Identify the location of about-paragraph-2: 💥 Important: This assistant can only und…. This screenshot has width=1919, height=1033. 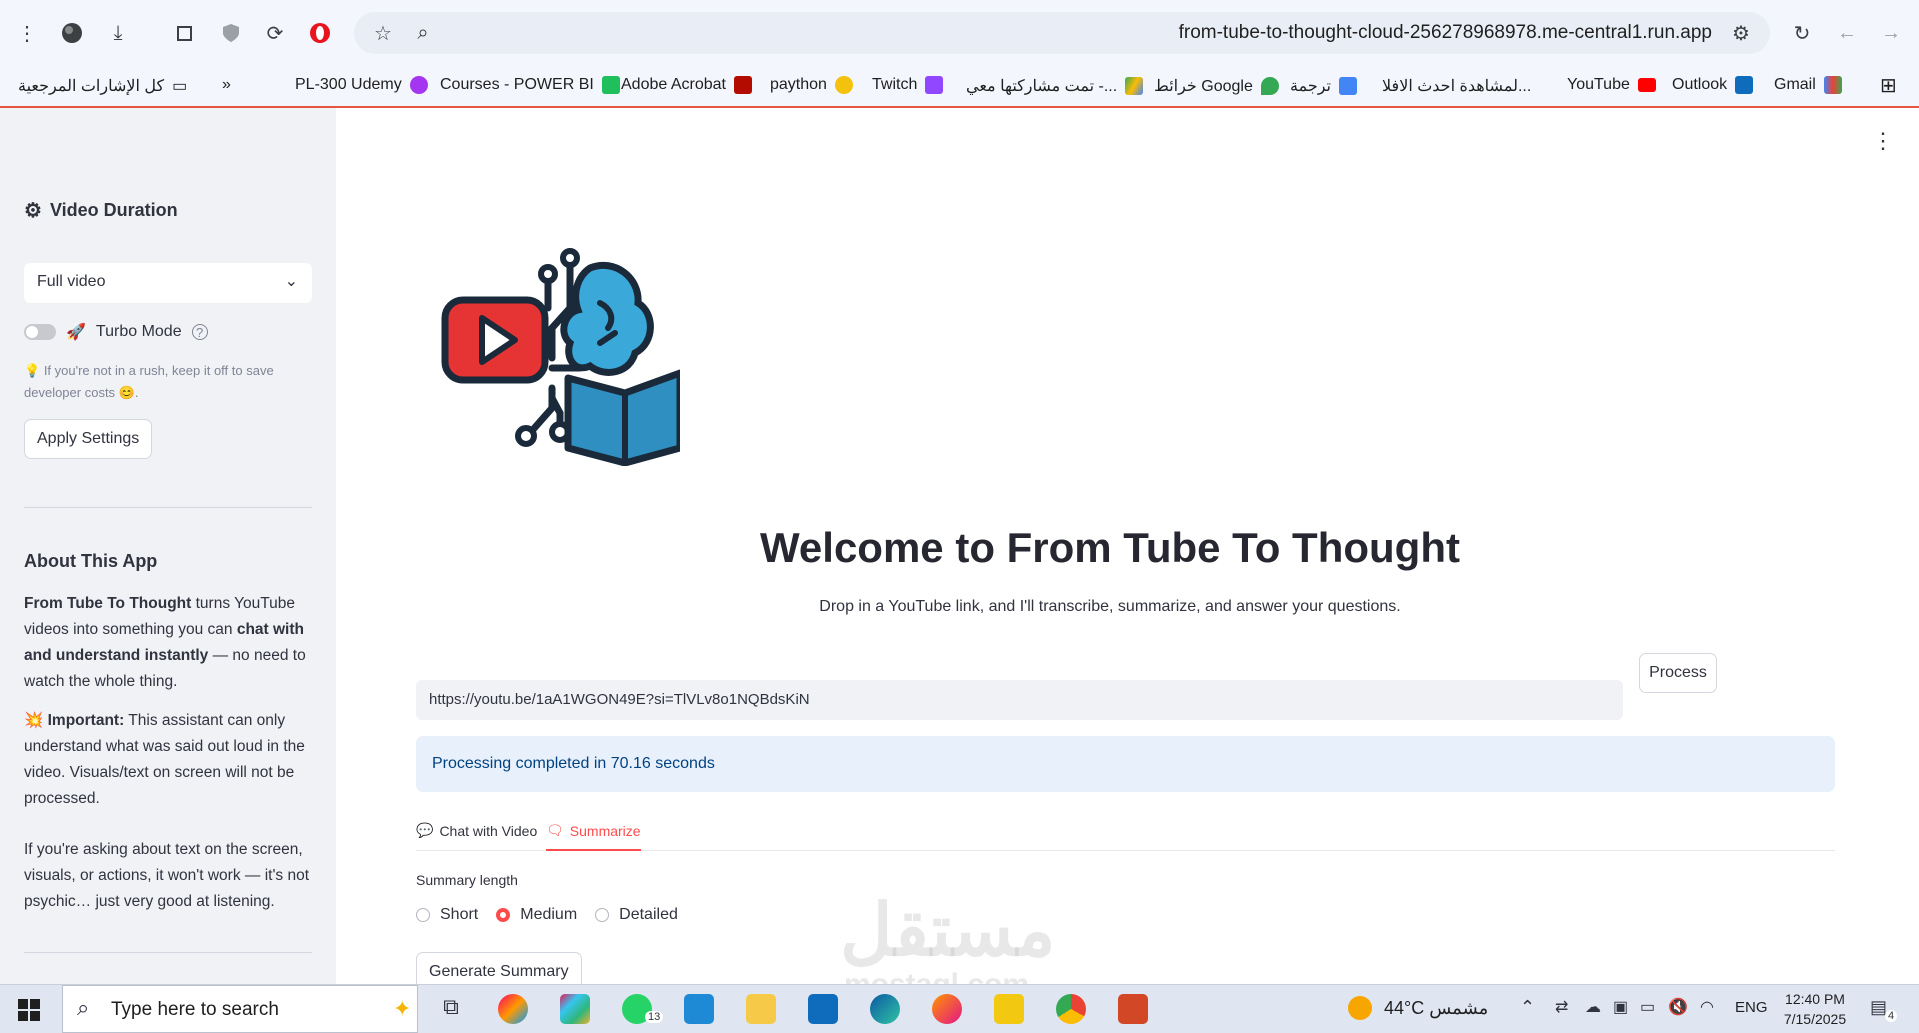
(169, 760).